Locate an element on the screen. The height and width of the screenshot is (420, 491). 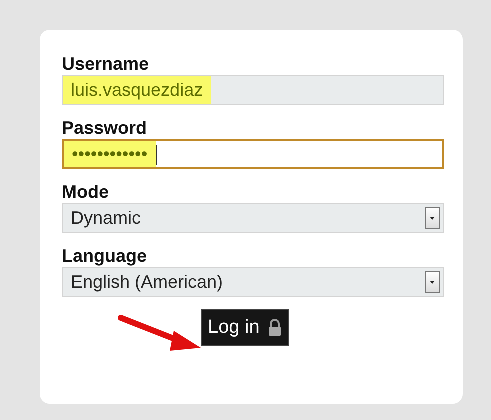
field-label: Password is located at coordinates (105, 128).